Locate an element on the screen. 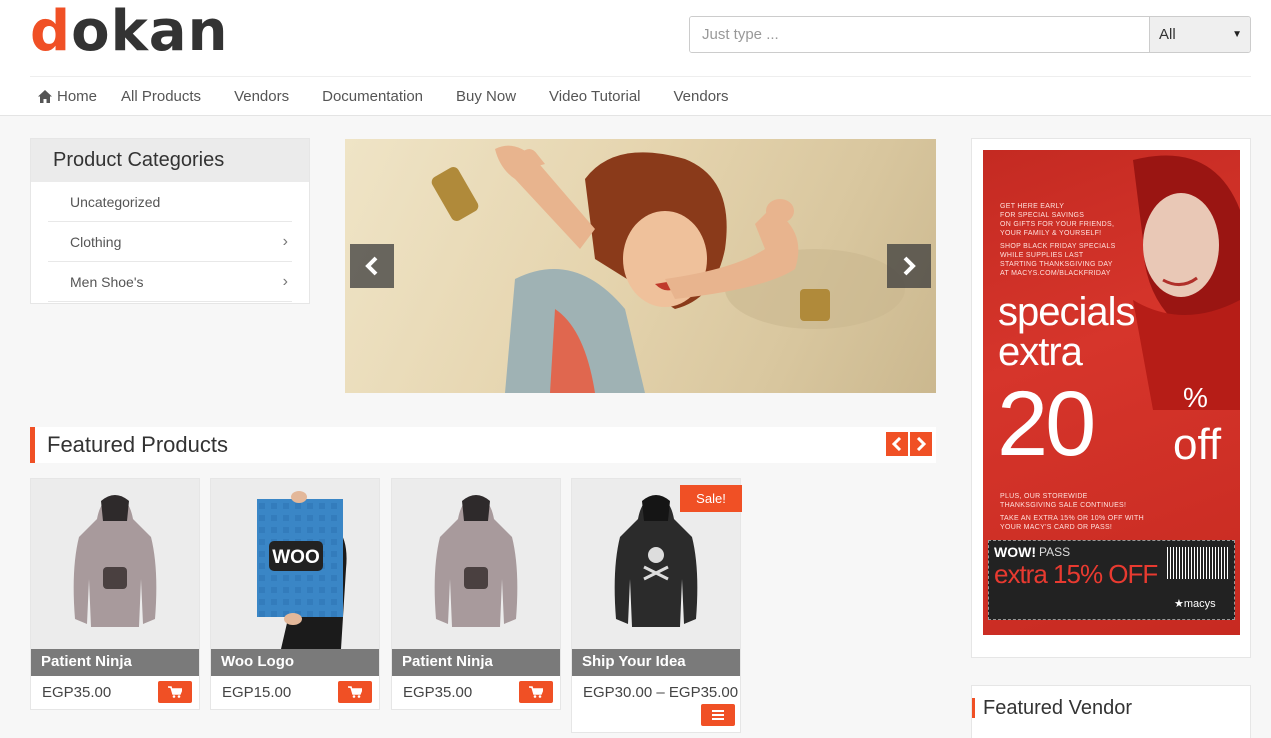 Image resolution: width=1271 pixels, height=738 pixels. ad-copy-line: YOUR FAMILY & YOURSELF! is located at coordinates (1051, 233).